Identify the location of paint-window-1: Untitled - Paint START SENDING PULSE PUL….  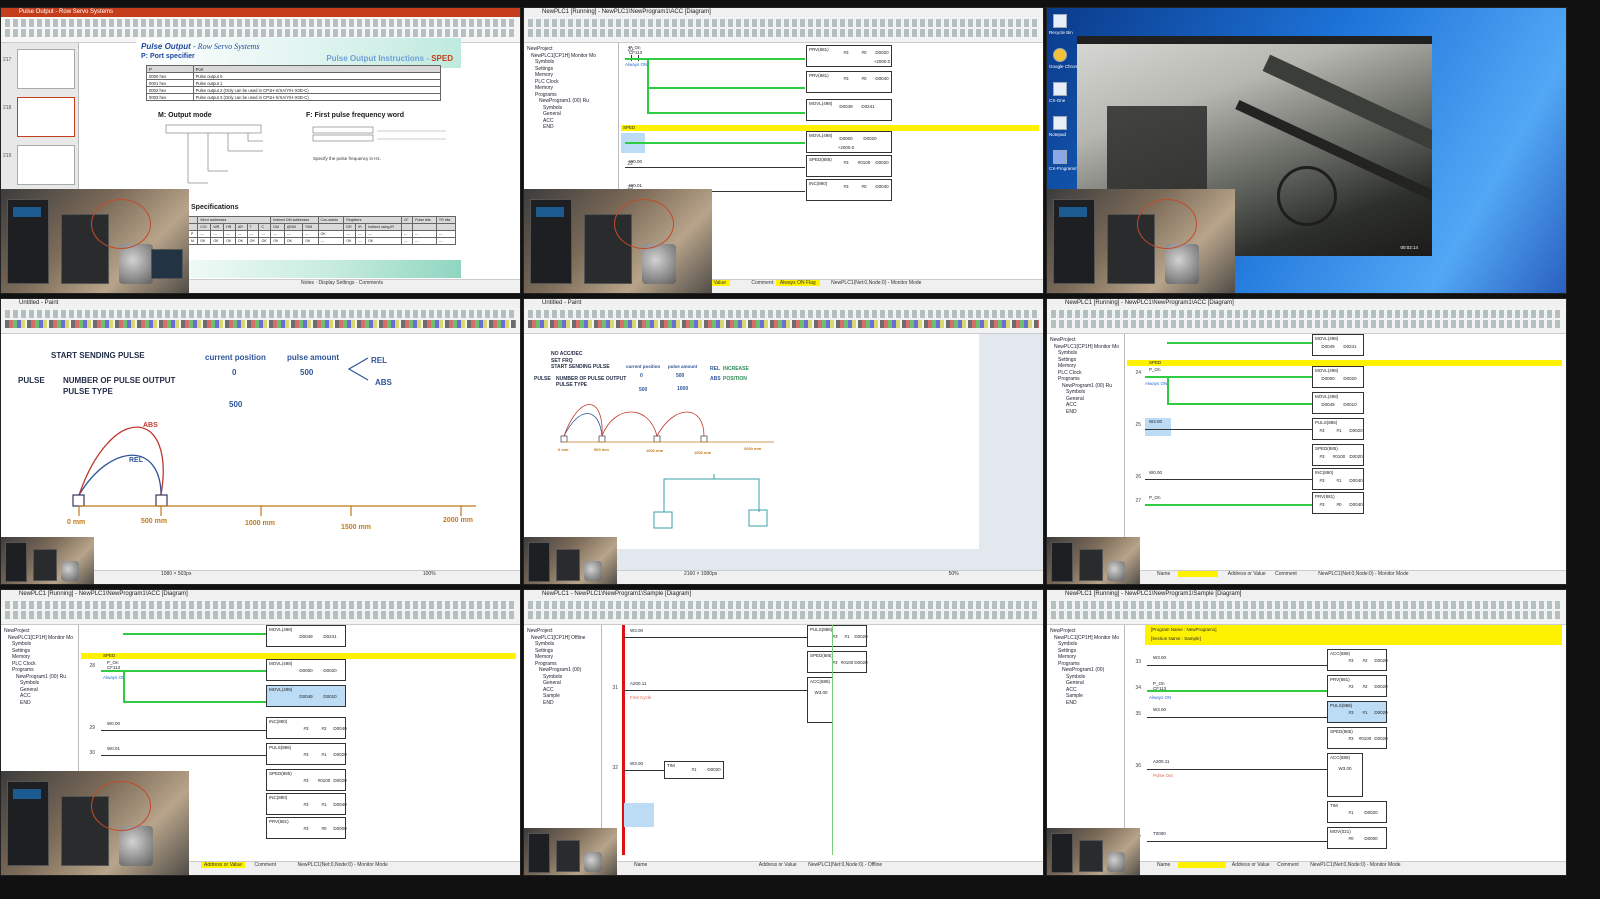
(260, 441).